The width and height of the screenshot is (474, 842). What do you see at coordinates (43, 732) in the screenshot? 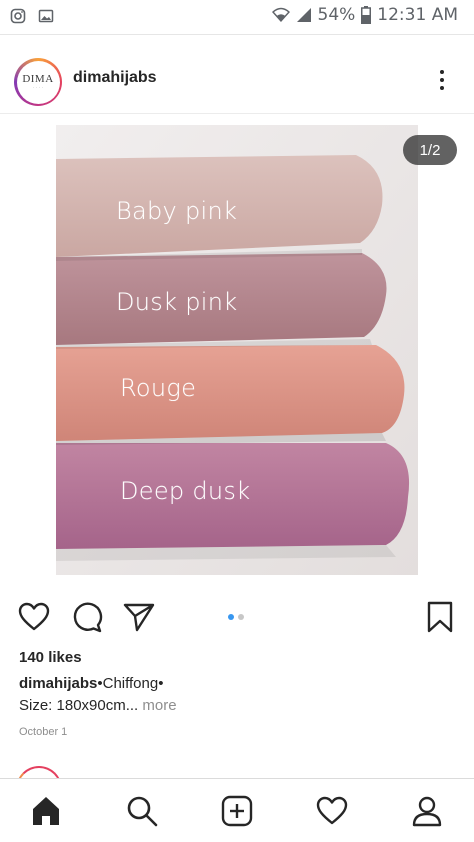
I see `post-date: October 1` at bounding box center [43, 732].